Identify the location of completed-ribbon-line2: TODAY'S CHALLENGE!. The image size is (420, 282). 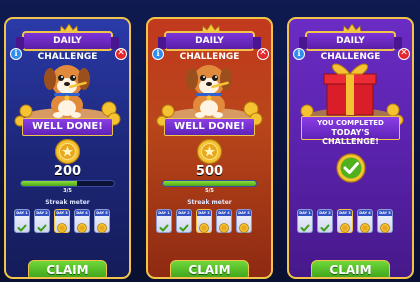
(350, 137).